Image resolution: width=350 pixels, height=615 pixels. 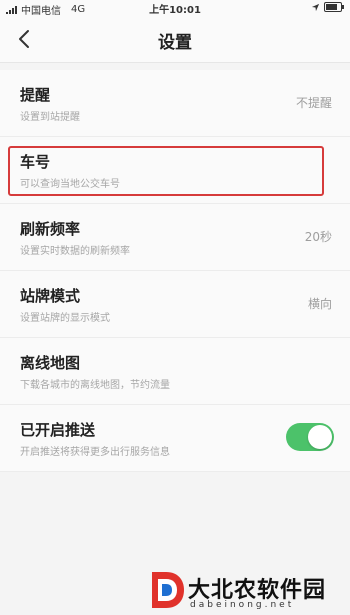 I want to click on status-right, so click(x=327, y=7).